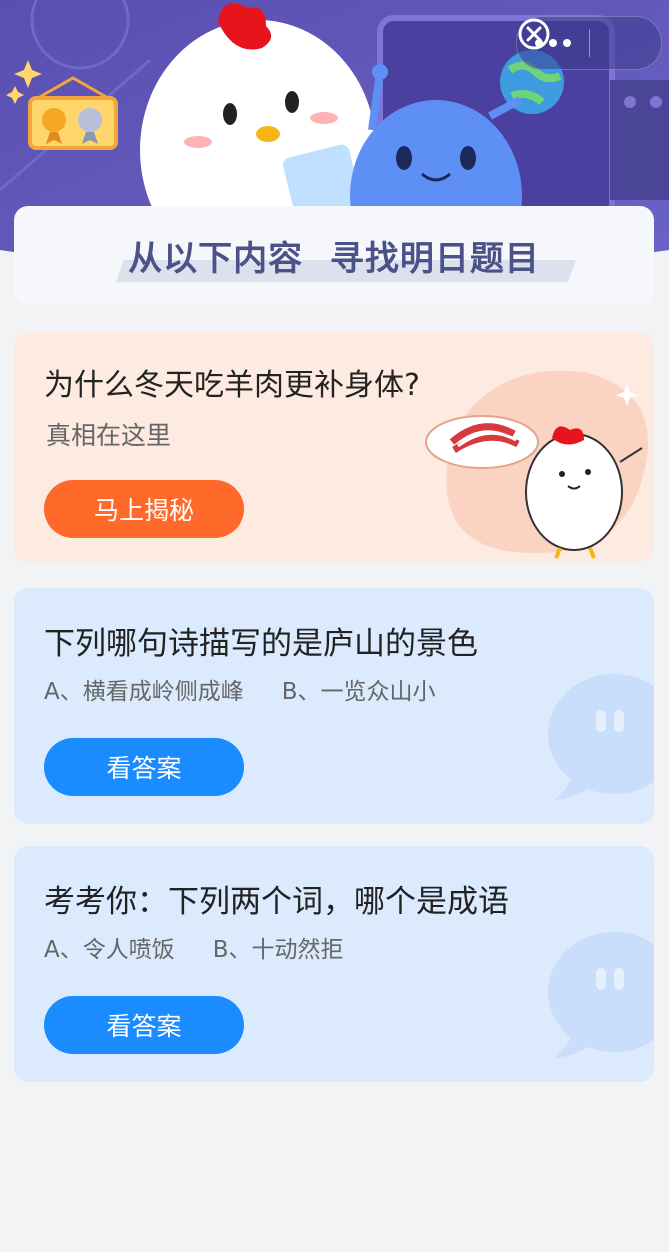  I want to click on banner-title-panel: 从以下内容 寻找明日题目, so click(334, 255).